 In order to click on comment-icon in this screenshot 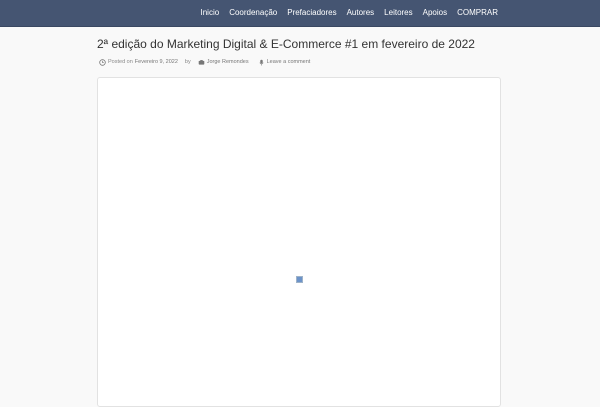, I will do `click(261, 62)`.